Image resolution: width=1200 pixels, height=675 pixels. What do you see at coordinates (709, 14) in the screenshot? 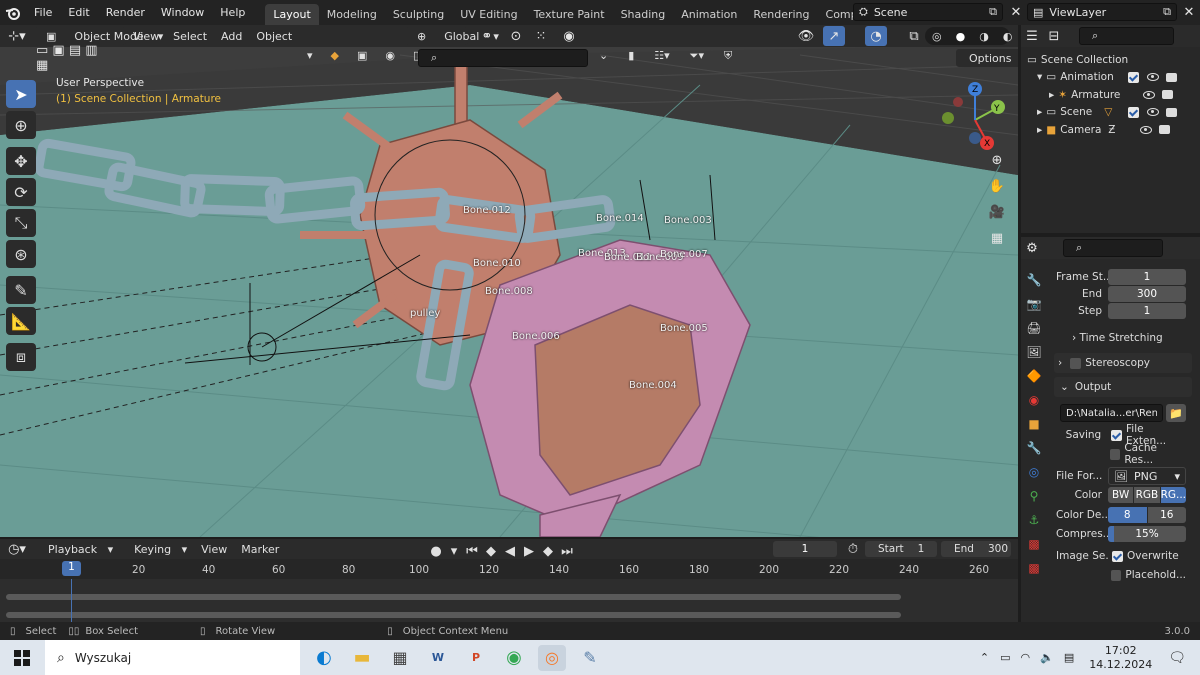
I see `tab-animation: Animation` at bounding box center [709, 14].